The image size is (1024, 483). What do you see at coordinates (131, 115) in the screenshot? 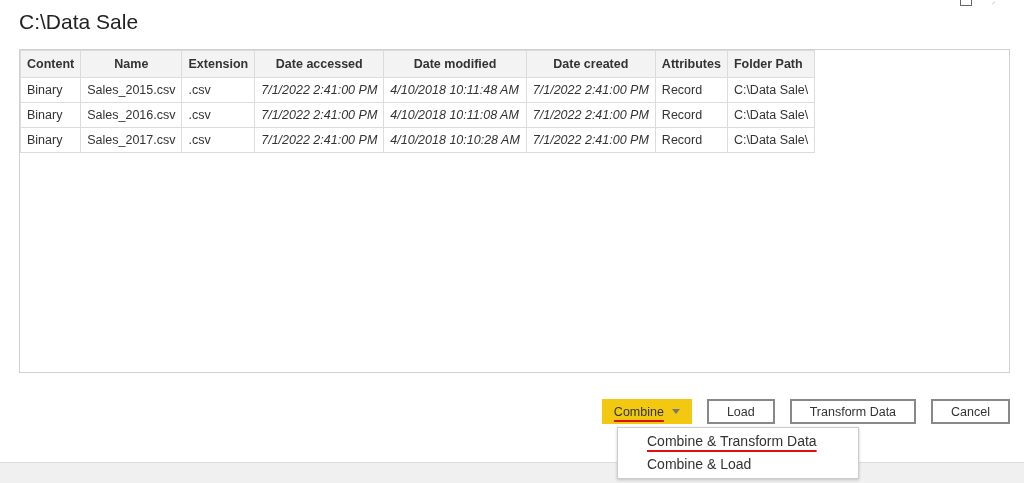
I see `table-cell: Sales_2016.csv` at bounding box center [131, 115].